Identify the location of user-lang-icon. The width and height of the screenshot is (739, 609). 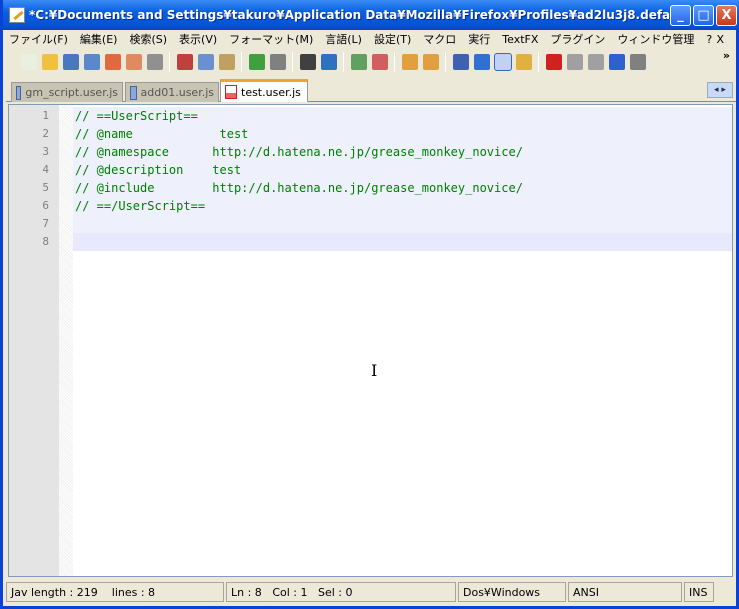
(523, 62).